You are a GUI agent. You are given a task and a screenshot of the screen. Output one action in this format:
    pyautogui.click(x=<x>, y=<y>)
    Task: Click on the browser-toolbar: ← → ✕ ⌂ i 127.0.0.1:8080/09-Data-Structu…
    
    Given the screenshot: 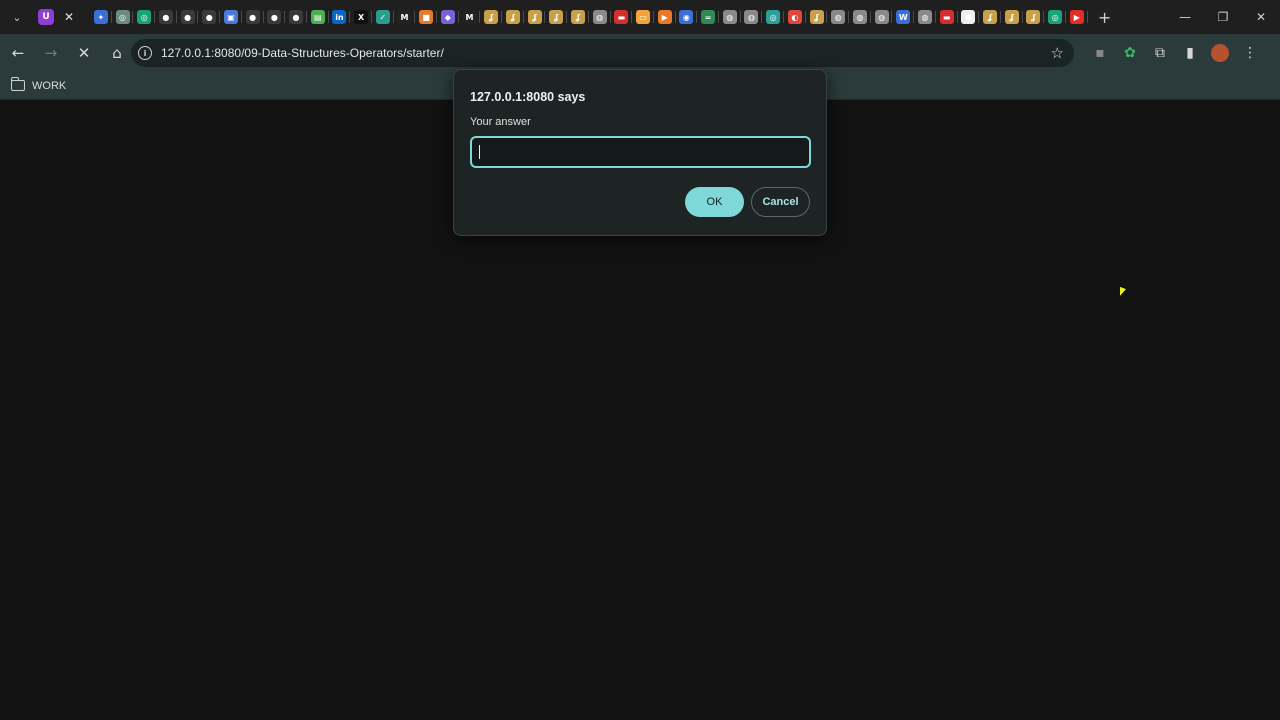 What is the action you would take?
    pyautogui.click(x=640, y=53)
    